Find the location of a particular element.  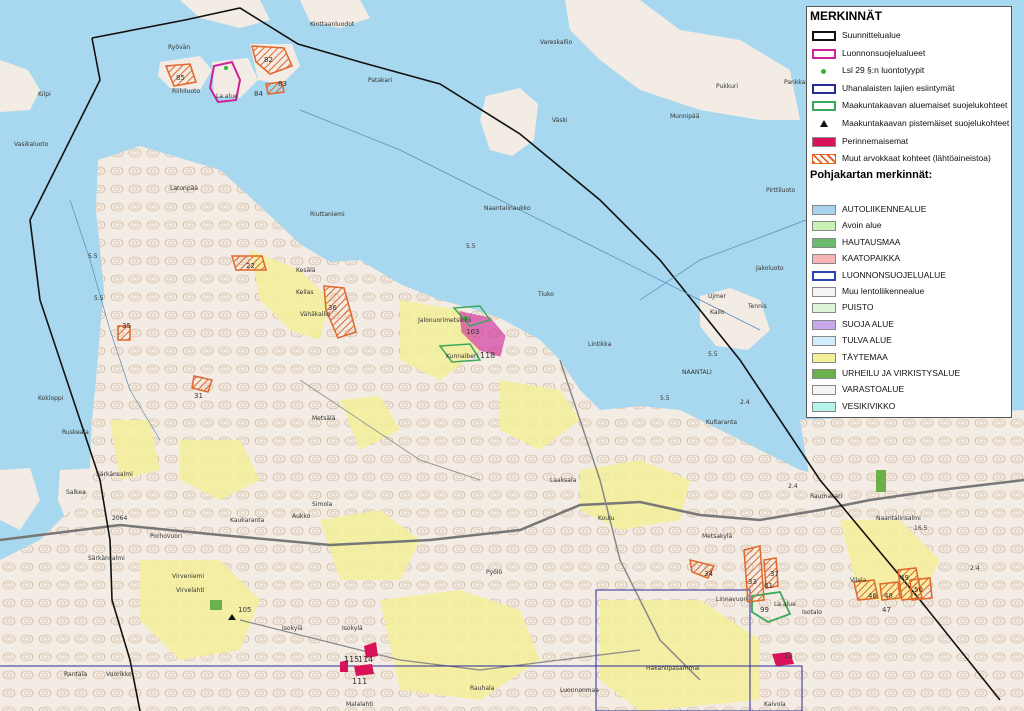

svg-text: 85 is located at coordinates (180, 78).